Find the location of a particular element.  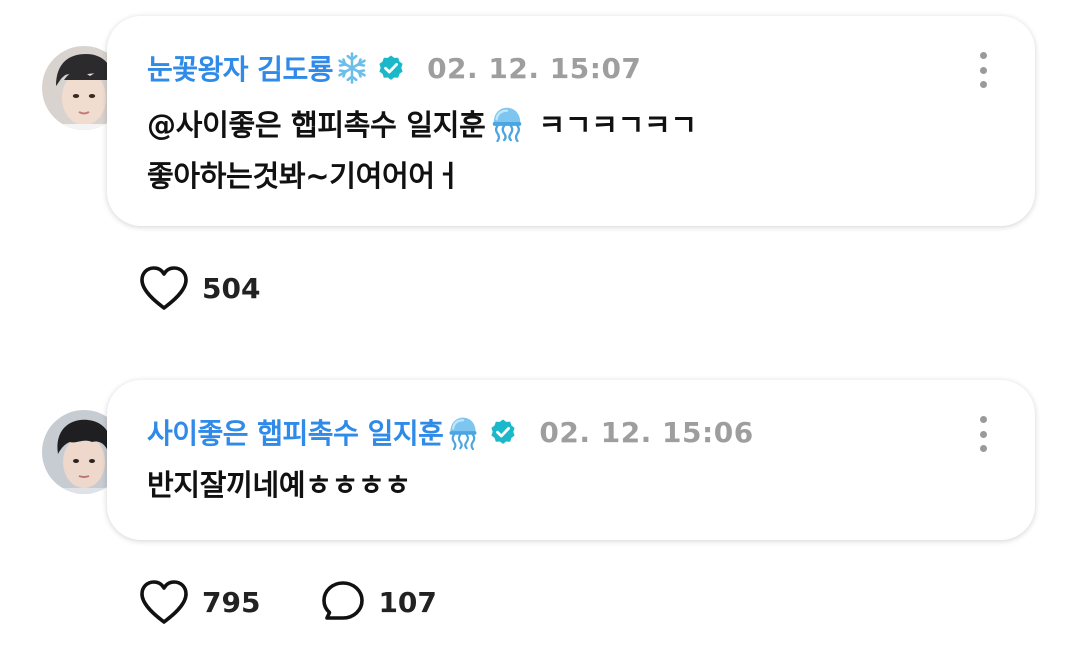

timestamp: 02. 12. 15:06 is located at coordinates (646, 432).